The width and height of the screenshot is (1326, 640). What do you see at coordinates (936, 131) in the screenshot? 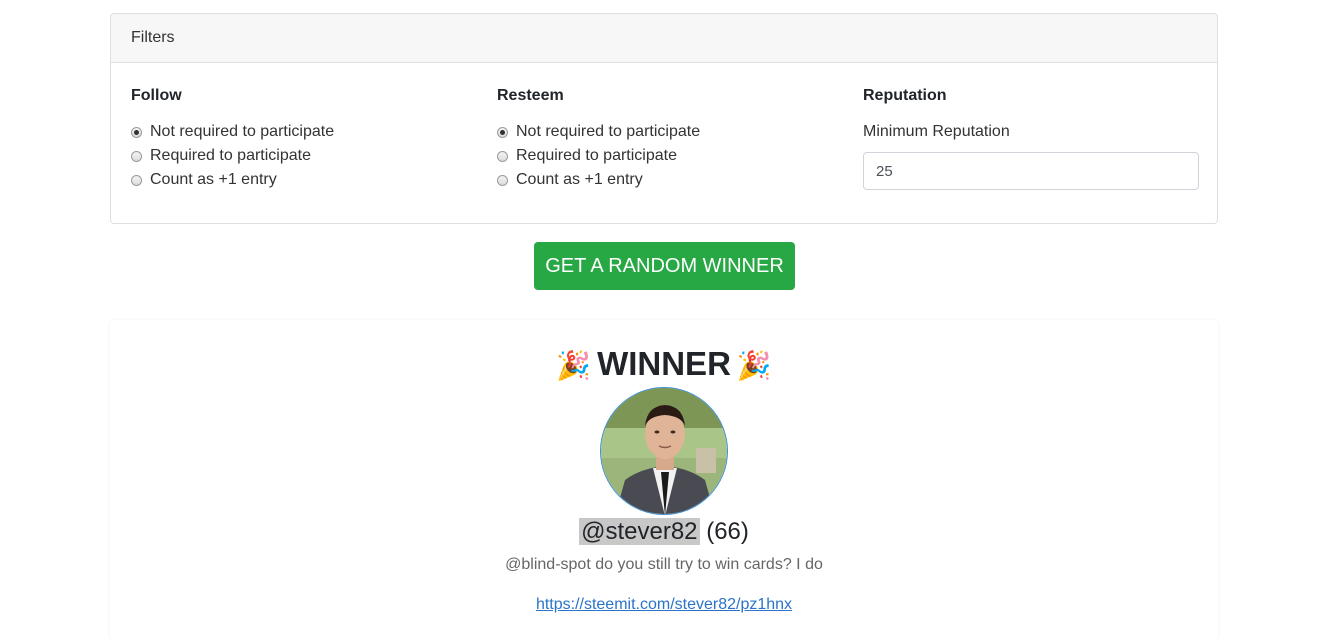
I see `minimum-reputation-label: Minimum Reputation` at bounding box center [936, 131].